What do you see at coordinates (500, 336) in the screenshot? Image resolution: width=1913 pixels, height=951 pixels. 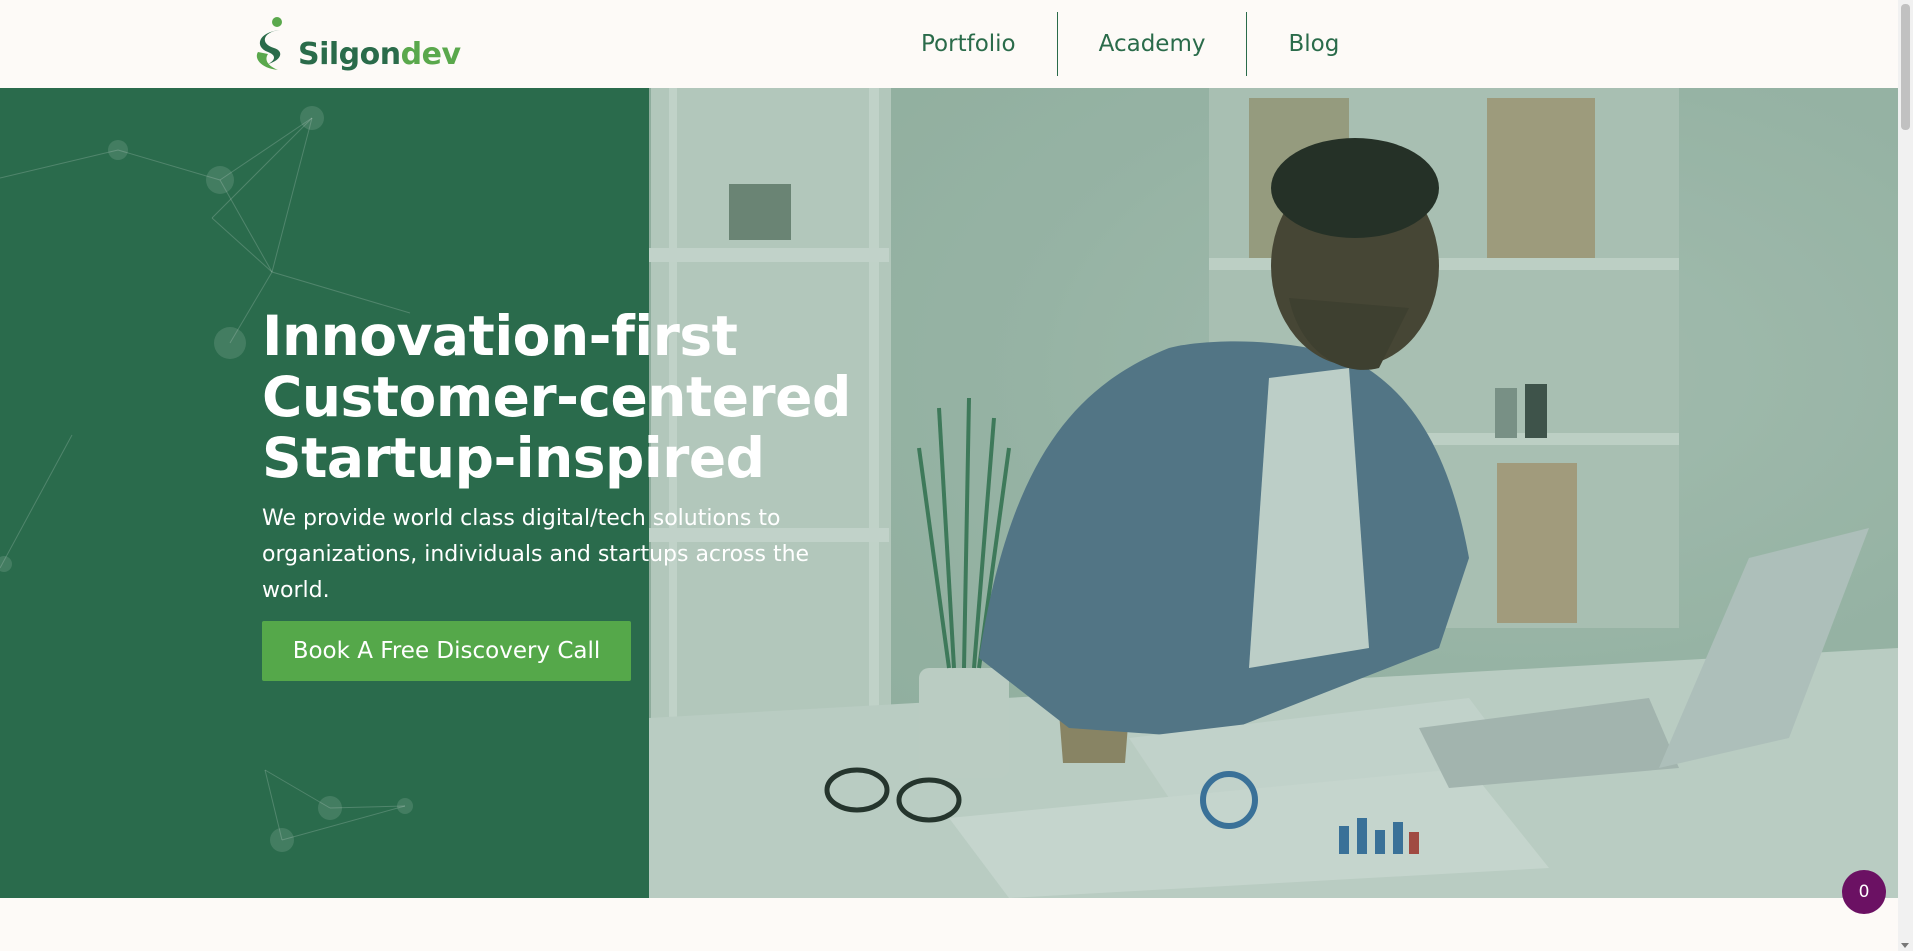 I see `hero-title-line: Innovation-first` at bounding box center [500, 336].